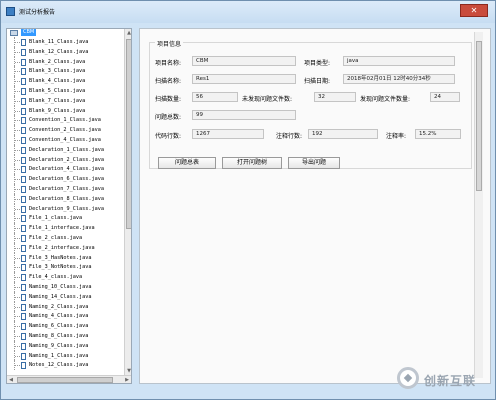  What do you see at coordinates (58, 316) in the screenshot?
I see `tree-file-label: Naming_4_Class.java` at bounding box center [58, 316].